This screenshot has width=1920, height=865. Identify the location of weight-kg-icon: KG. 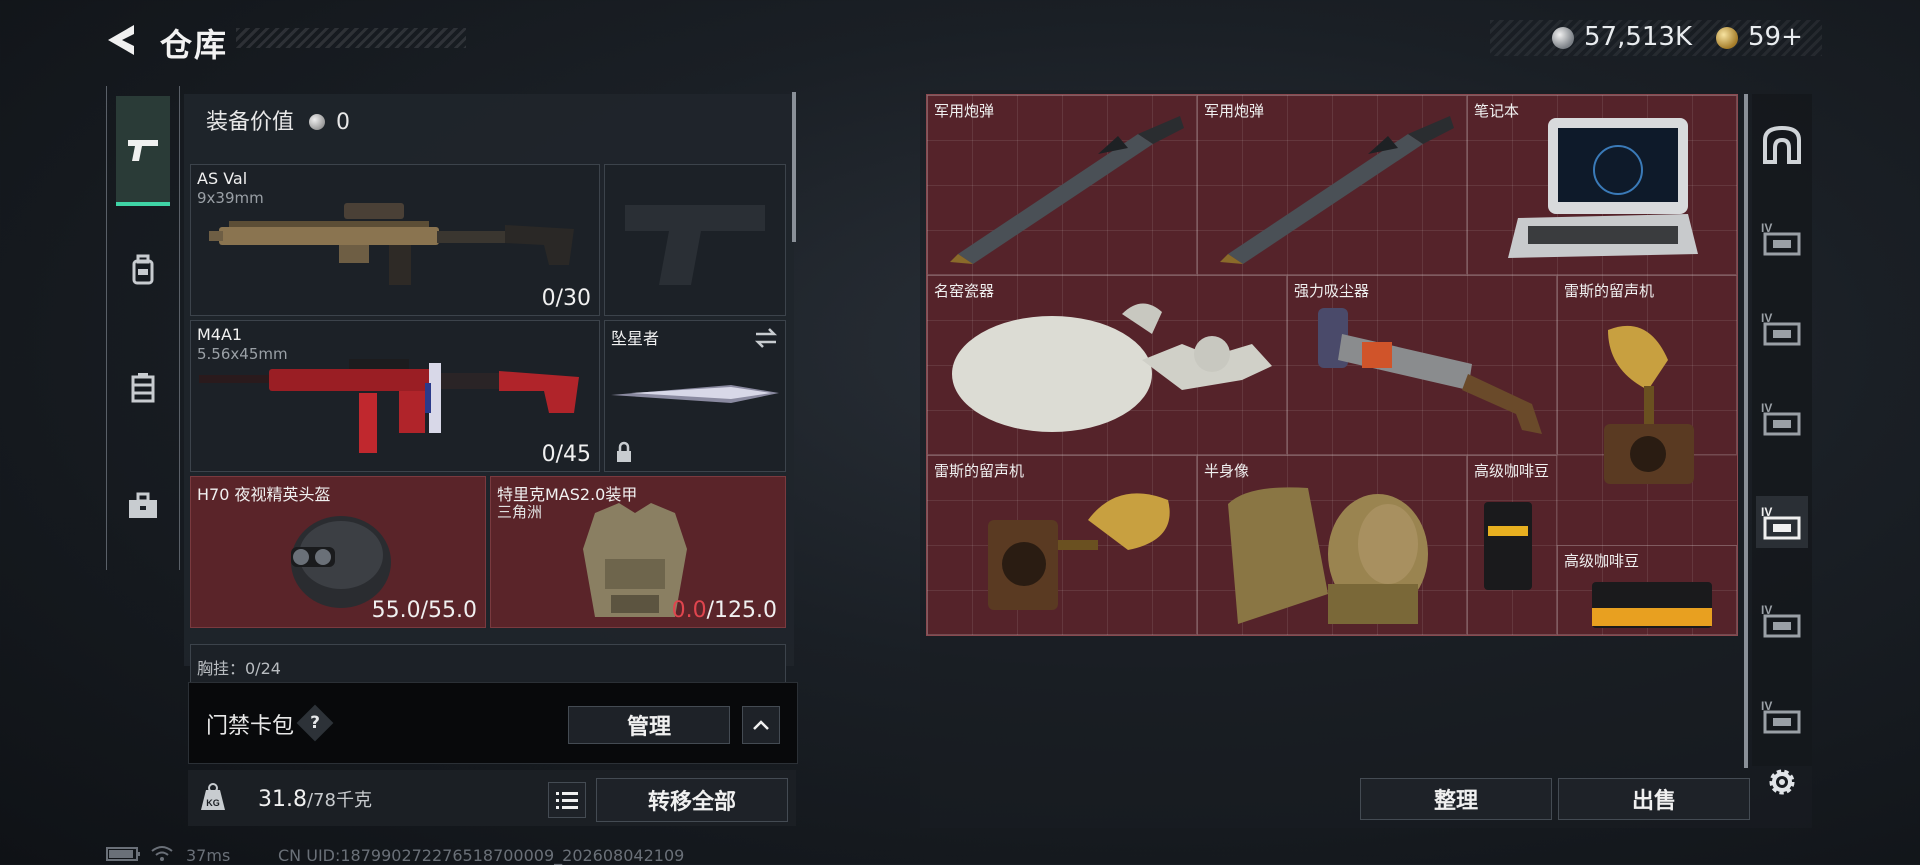
(213, 796).